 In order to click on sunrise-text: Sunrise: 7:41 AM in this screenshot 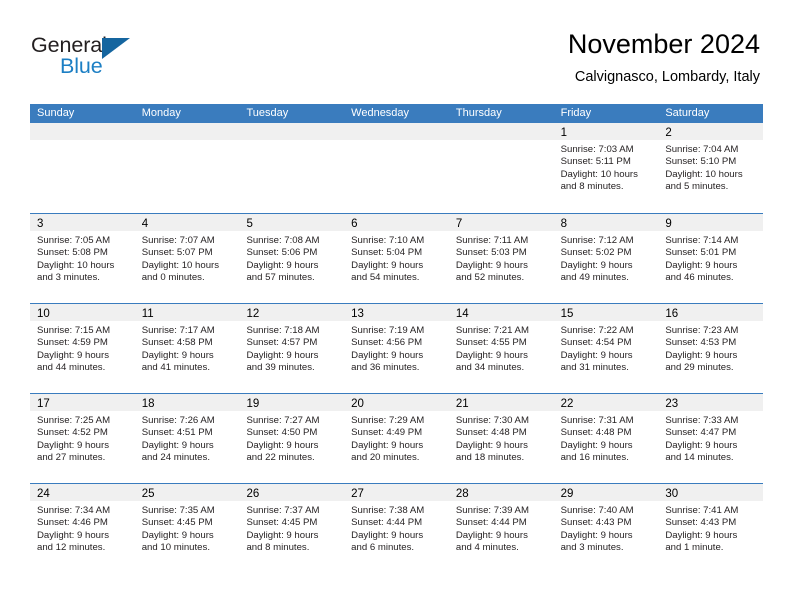, I will do `click(702, 510)`.